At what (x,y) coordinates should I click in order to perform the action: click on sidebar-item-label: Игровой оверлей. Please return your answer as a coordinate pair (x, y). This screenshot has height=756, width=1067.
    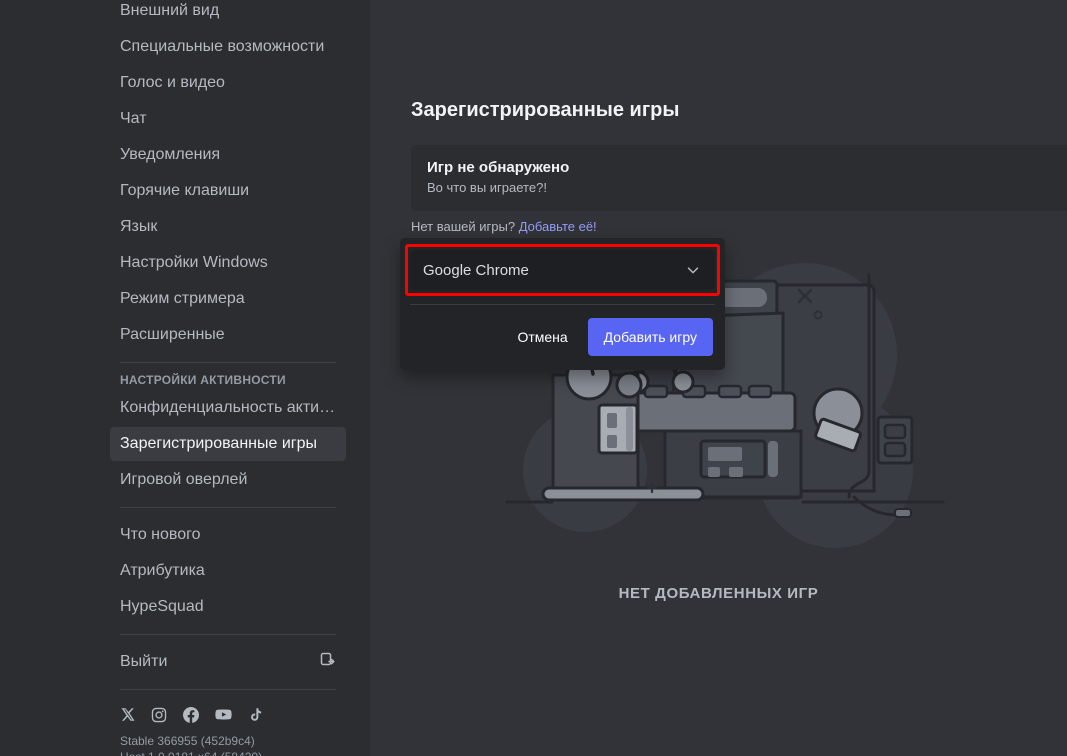
    Looking at the image, I should click on (184, 479).